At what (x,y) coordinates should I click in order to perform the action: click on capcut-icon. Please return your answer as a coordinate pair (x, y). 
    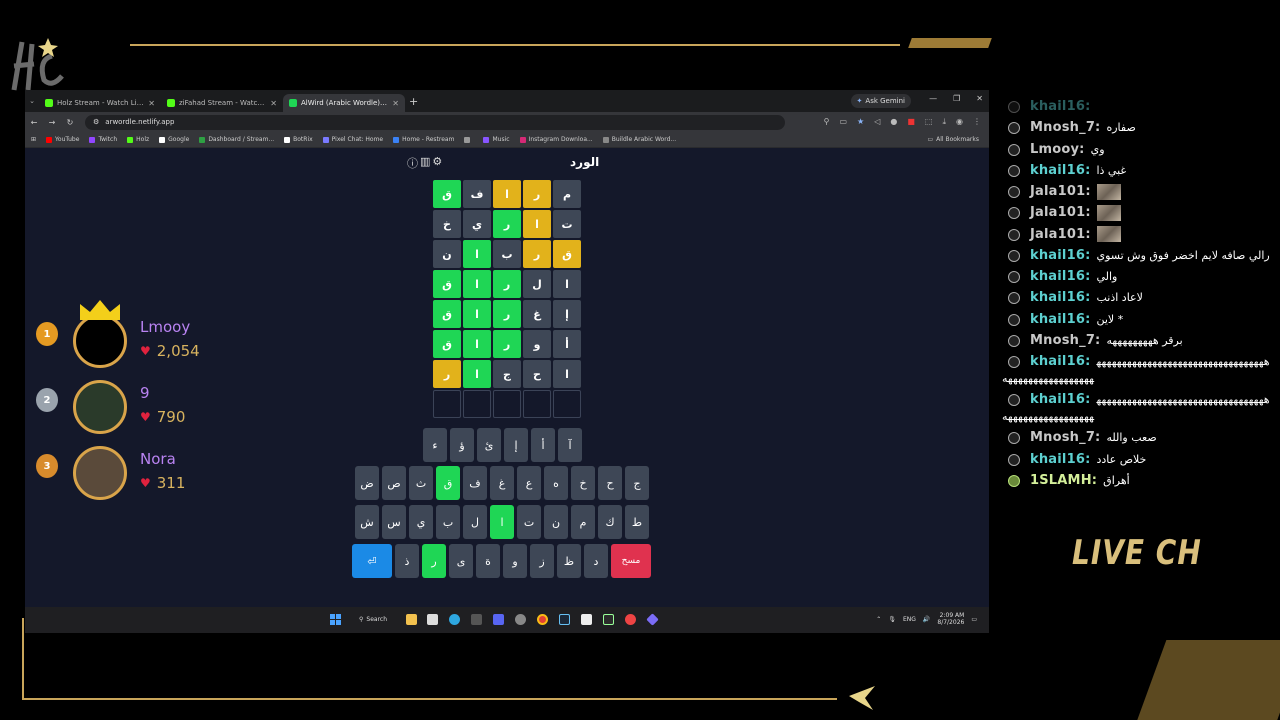
    Looking at the image, I should click on (586, 619).